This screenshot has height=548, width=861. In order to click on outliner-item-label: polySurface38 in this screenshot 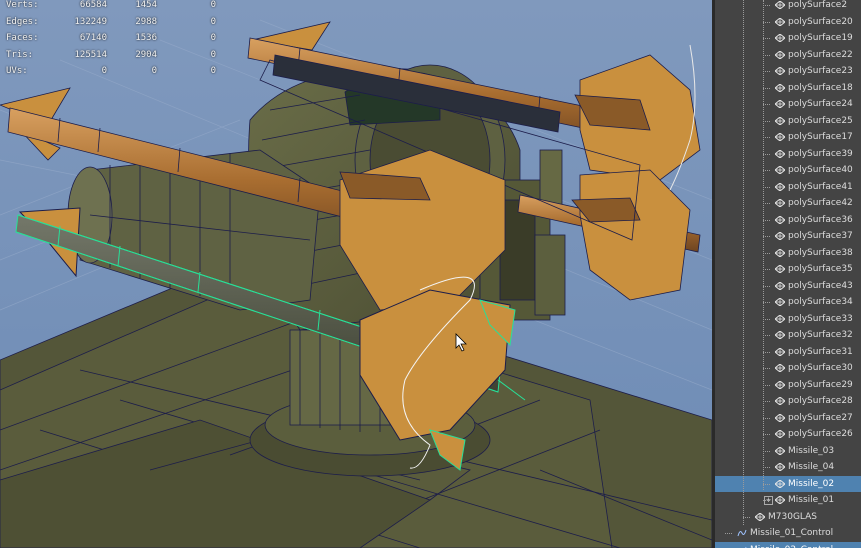, I will do `click(820, 252)`.